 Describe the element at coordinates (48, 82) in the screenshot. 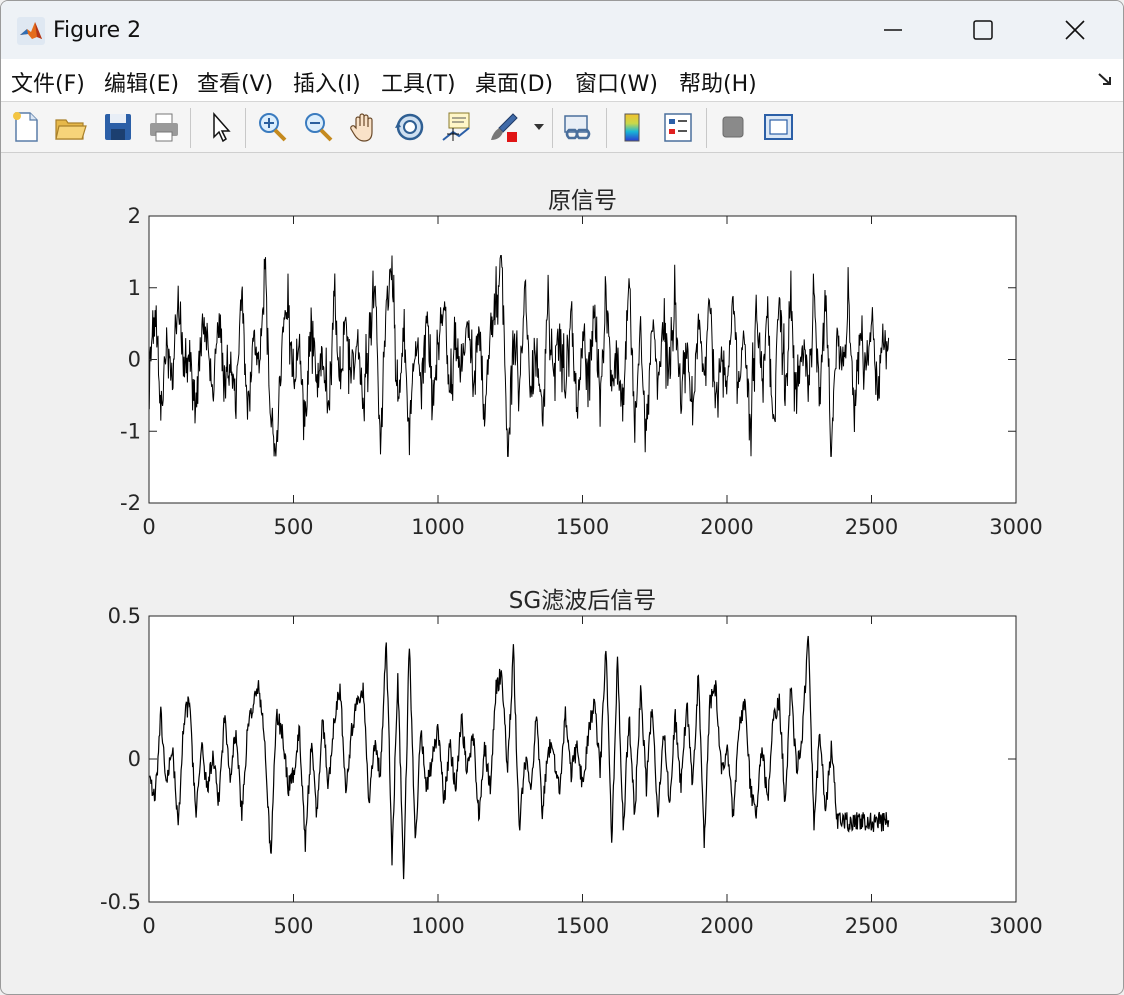

I see `menu-file: 文件(F)` at that location.